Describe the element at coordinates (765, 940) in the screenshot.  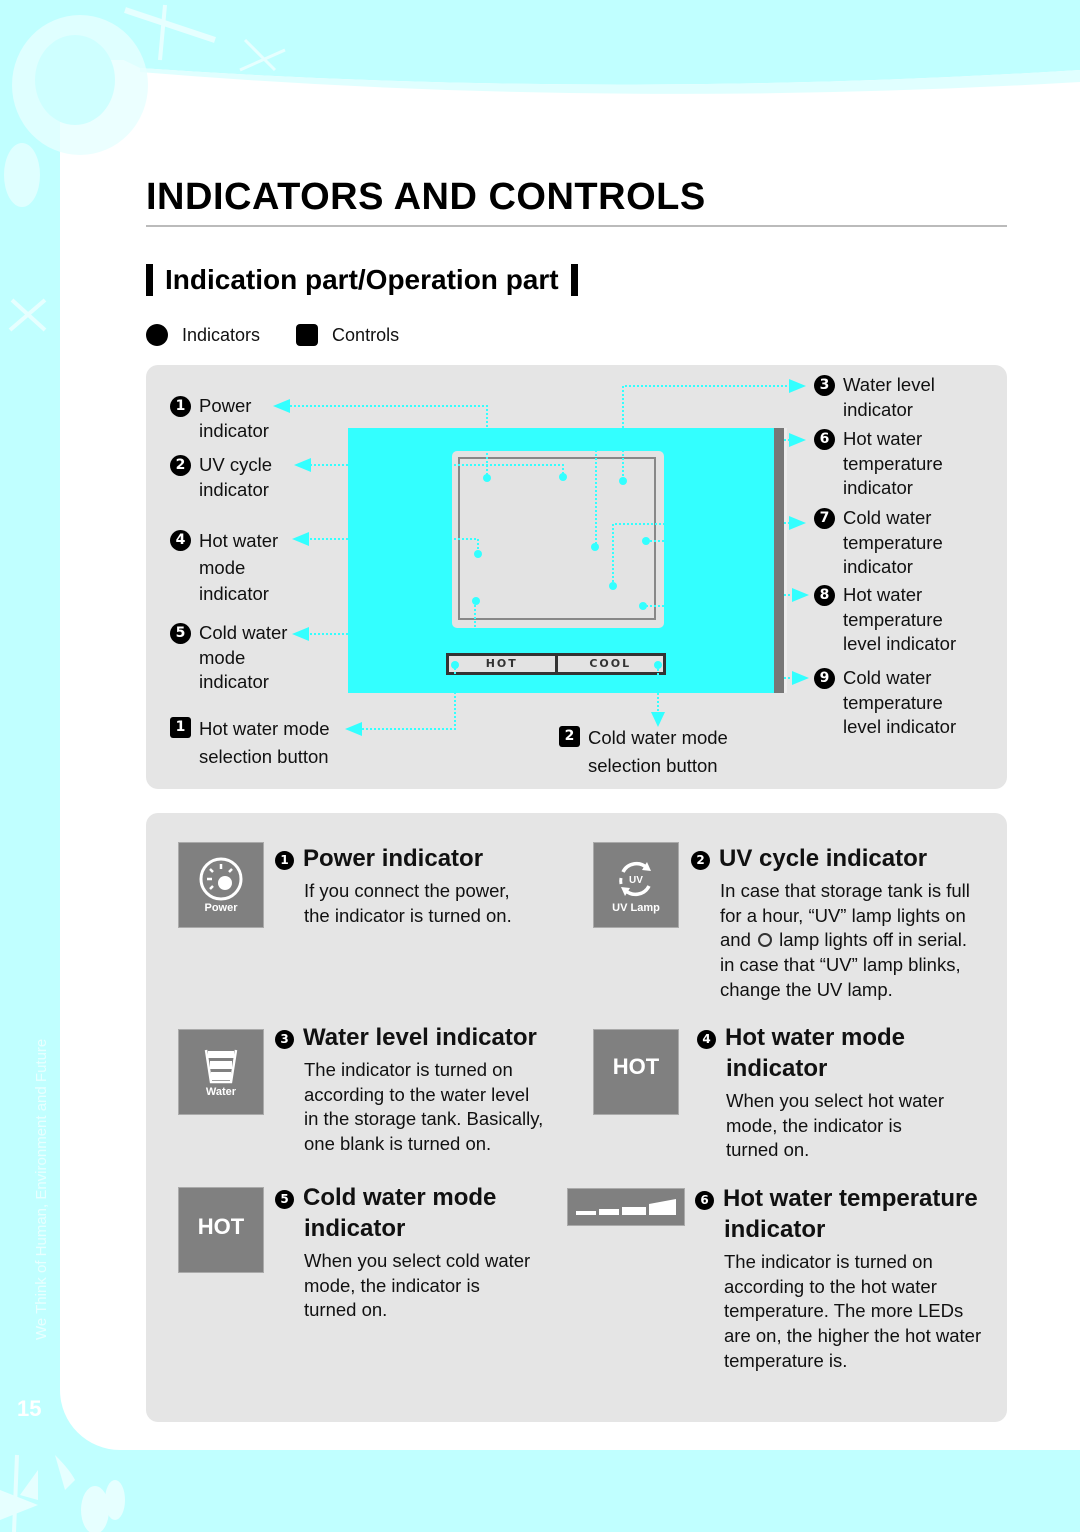
I see `uv-cycle-inline-icon` at that location.